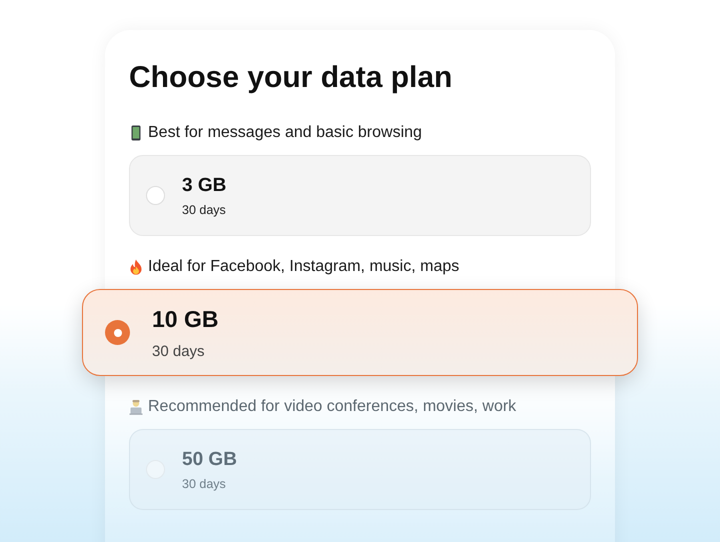 The width and height of the screenshot is (720, 542). Describe the element at coordinates (136, 267) in the screenshot. I see `fire-icon` at that location.